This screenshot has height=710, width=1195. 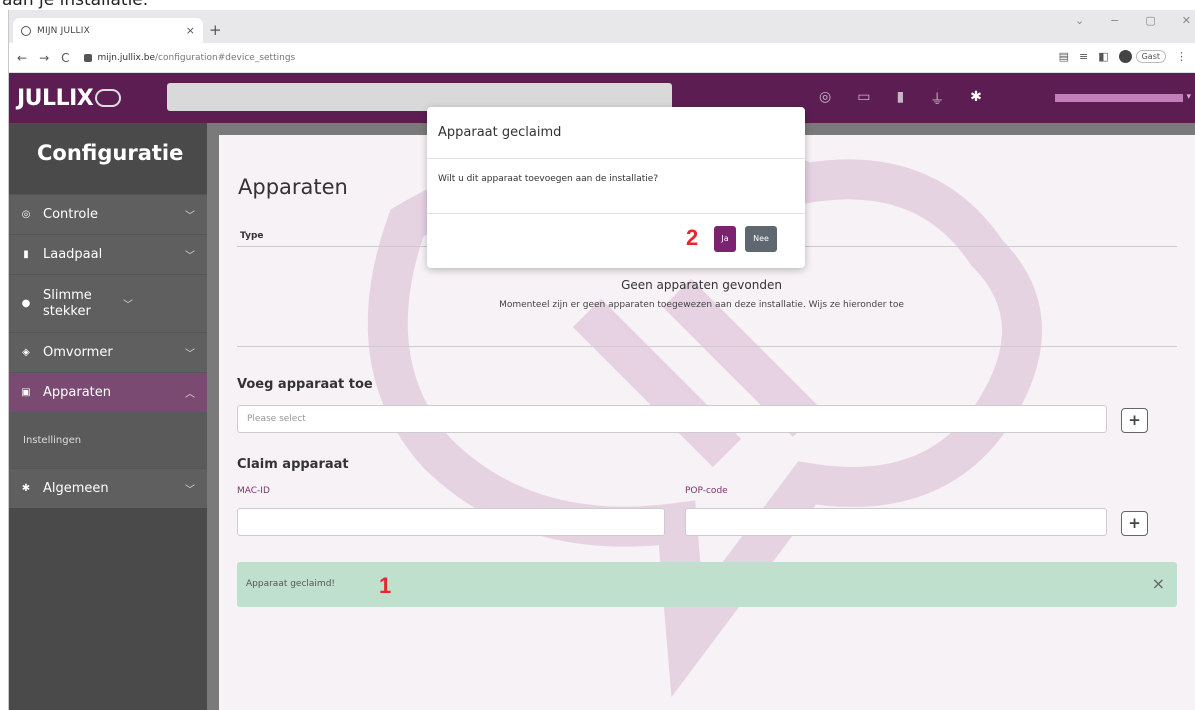 I want to click on divider, so click(x=707, y=346).